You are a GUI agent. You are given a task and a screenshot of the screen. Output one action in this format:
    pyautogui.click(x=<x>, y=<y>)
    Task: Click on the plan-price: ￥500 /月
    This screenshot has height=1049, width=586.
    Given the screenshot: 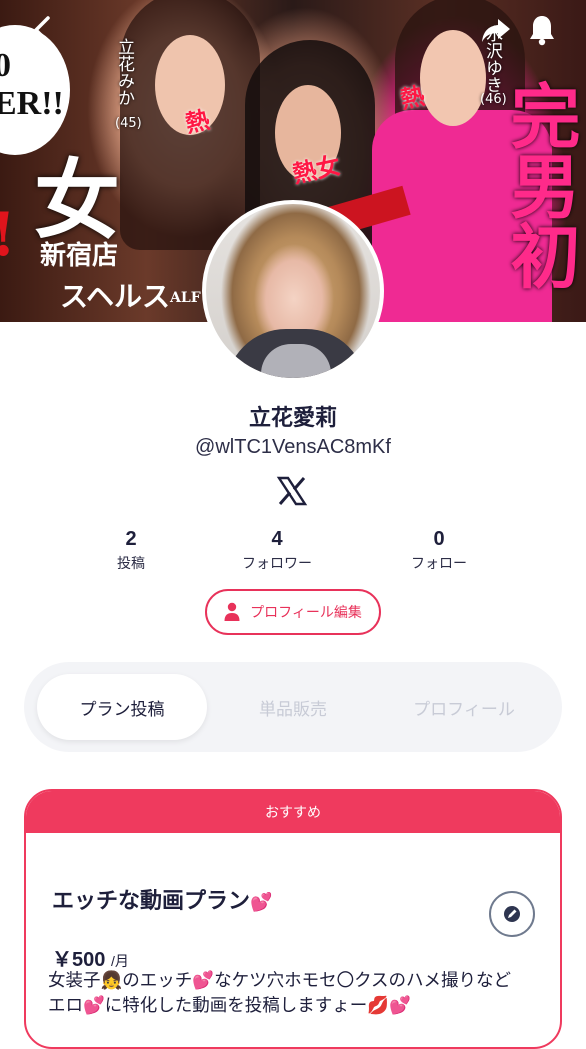 What is the action you would take?
    pyautogui.click(x=90, y=957)
    